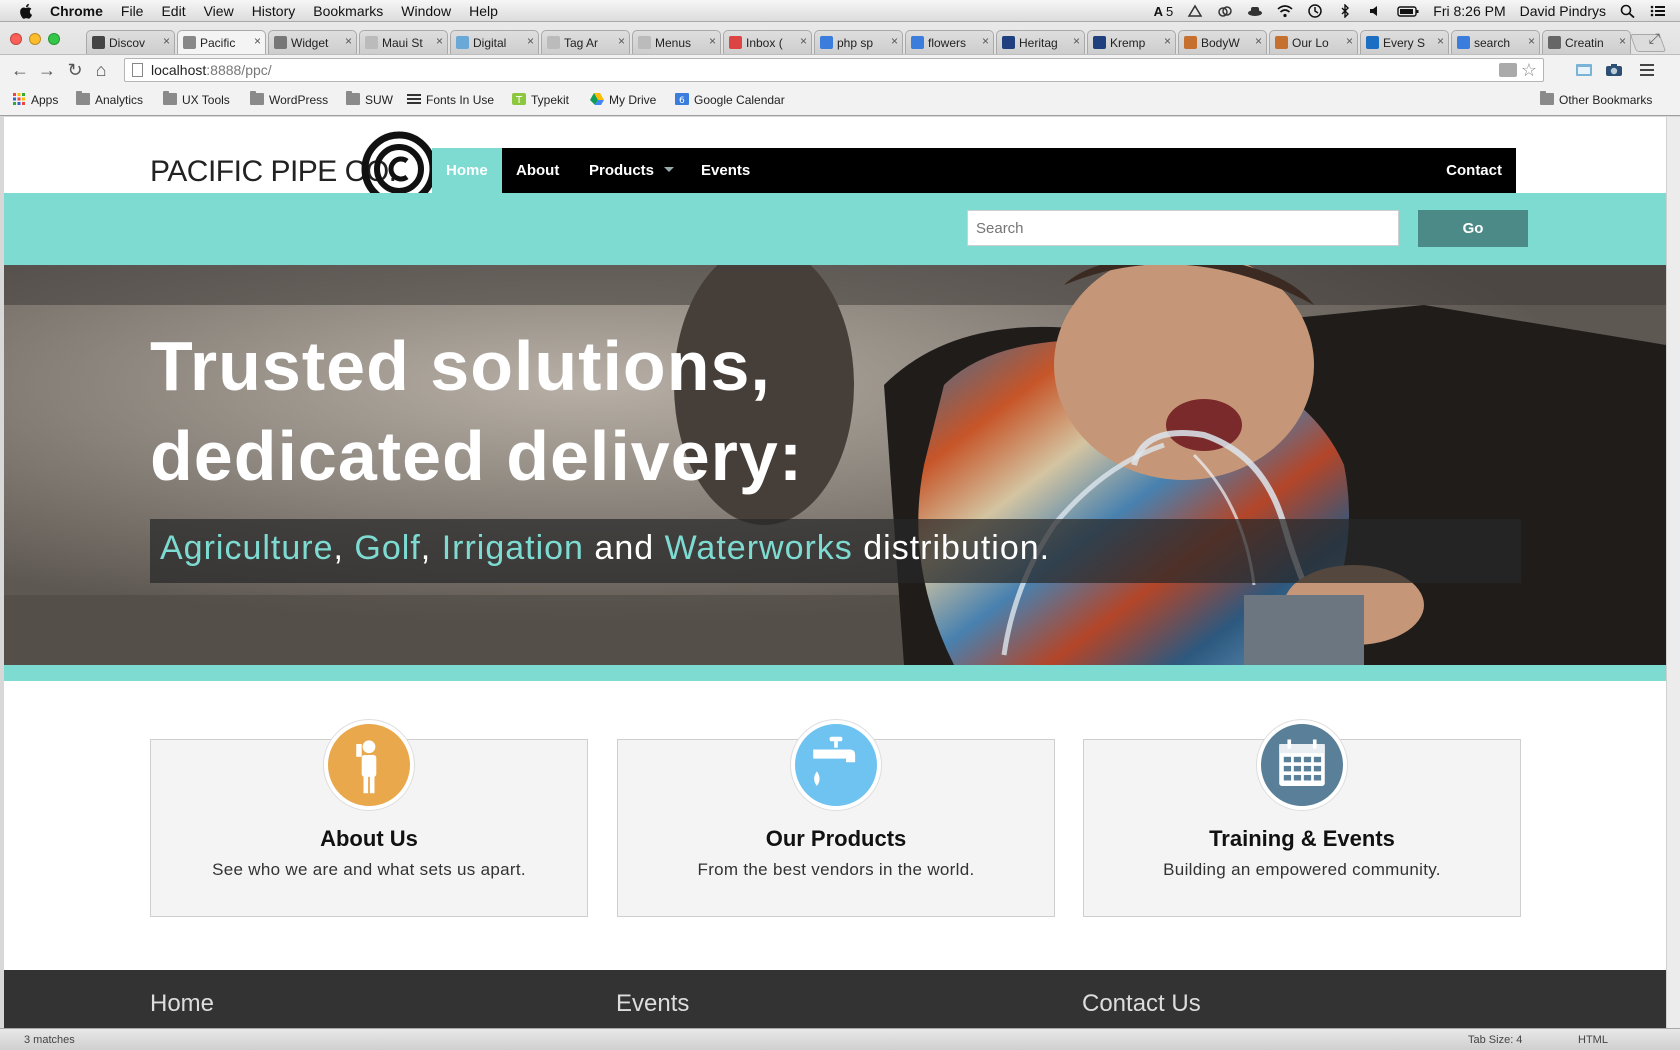  What do you see at coordinates (196, 99) in the screenshot?
I see `bookmark-ux-tools: UX Tools` at bounding box center [196, 99].